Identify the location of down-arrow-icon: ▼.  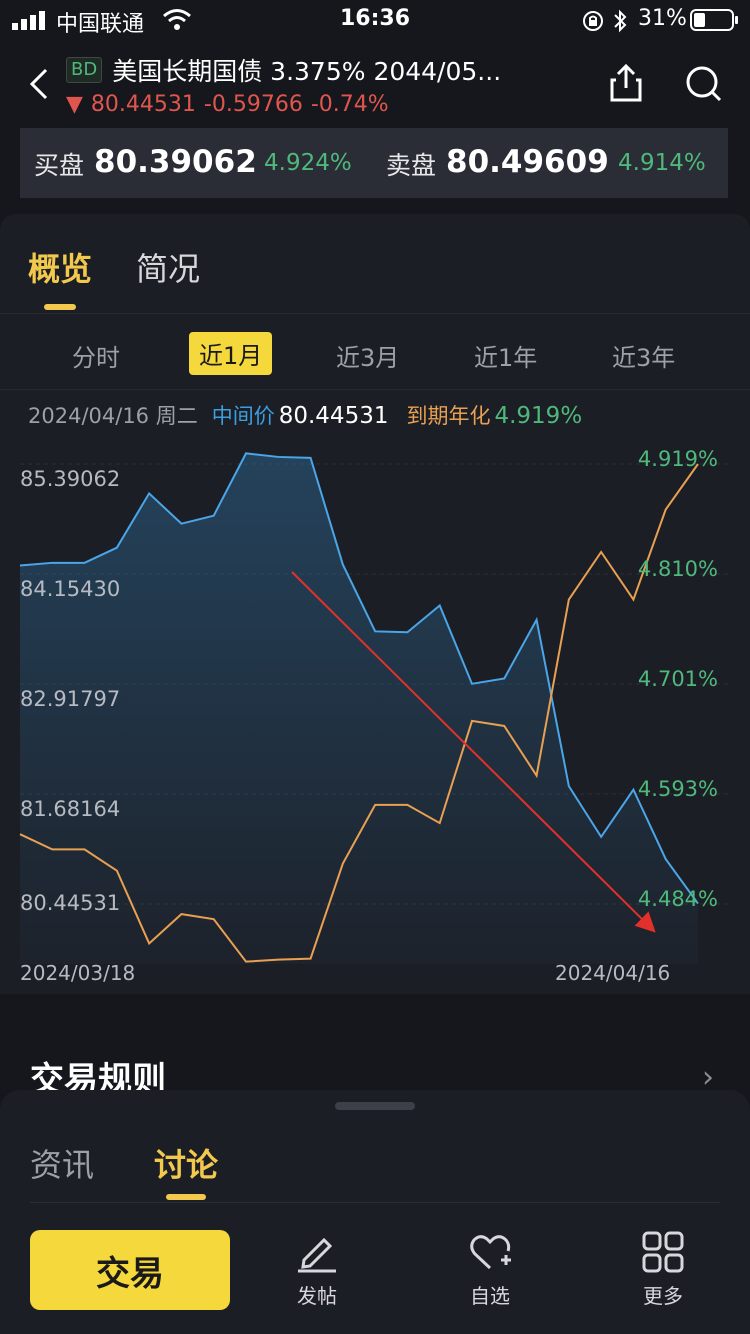
(74, 104).